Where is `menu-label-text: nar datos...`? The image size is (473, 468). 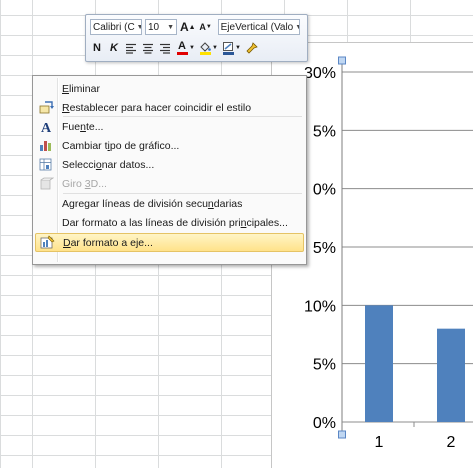 menu-label-text: nar datos... is located at coordinates (128, 164).